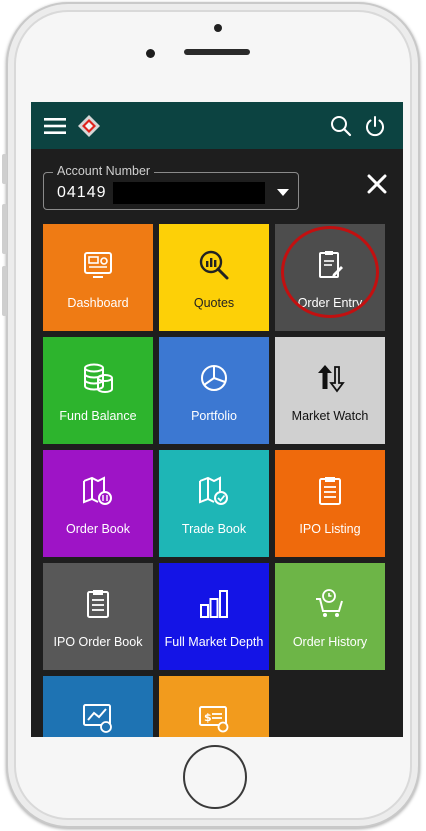 The width and height of the screenshot is (426, 831). What do you see at coordinates (97, 490) in the screenshot?
I see `book-icon` at bounding box center [97, 490].